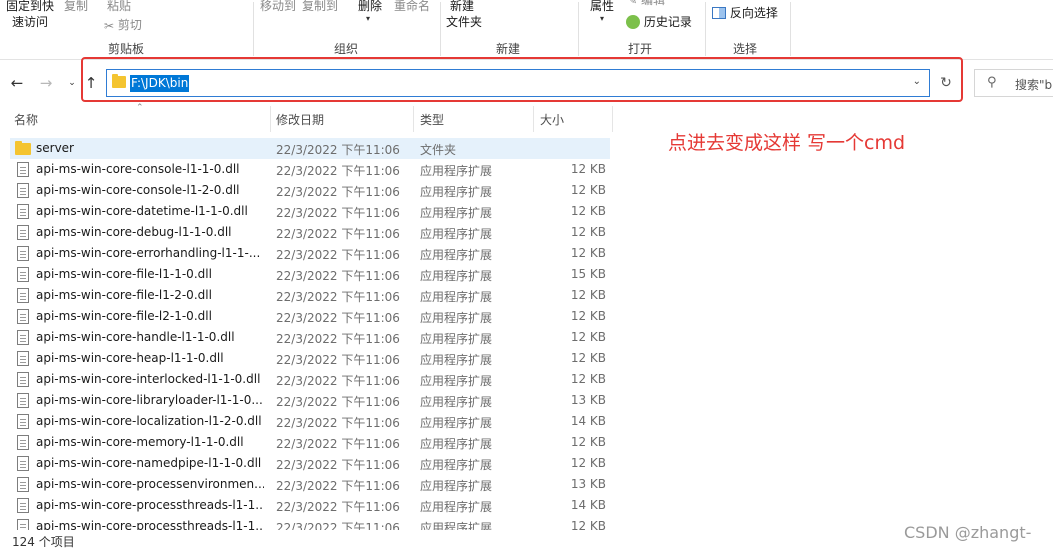 The height and width of the screenshot is (552, 1053). Describe the element at coordinates (370, 7) in the screenshot. I see `delete-button: 删除` at that location.